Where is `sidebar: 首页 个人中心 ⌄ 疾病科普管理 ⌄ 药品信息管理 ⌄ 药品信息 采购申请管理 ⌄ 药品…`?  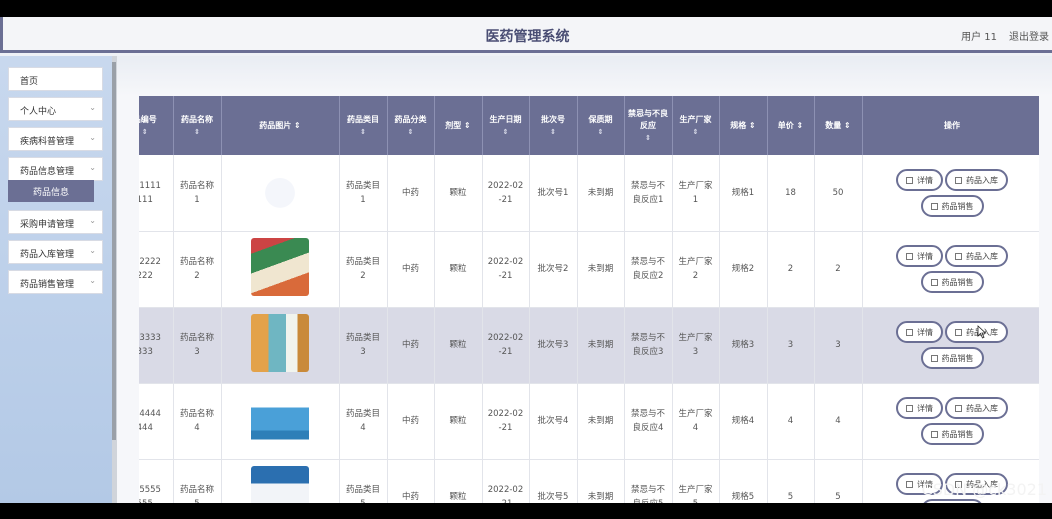 sidebar: 首页 个人中心 ⌄ 疾病科普管理 ⌄ 药品信息管理 ⌄ 药品信息 采购申请管理 ⌄ 药品… is located at coordinates (56, 279).